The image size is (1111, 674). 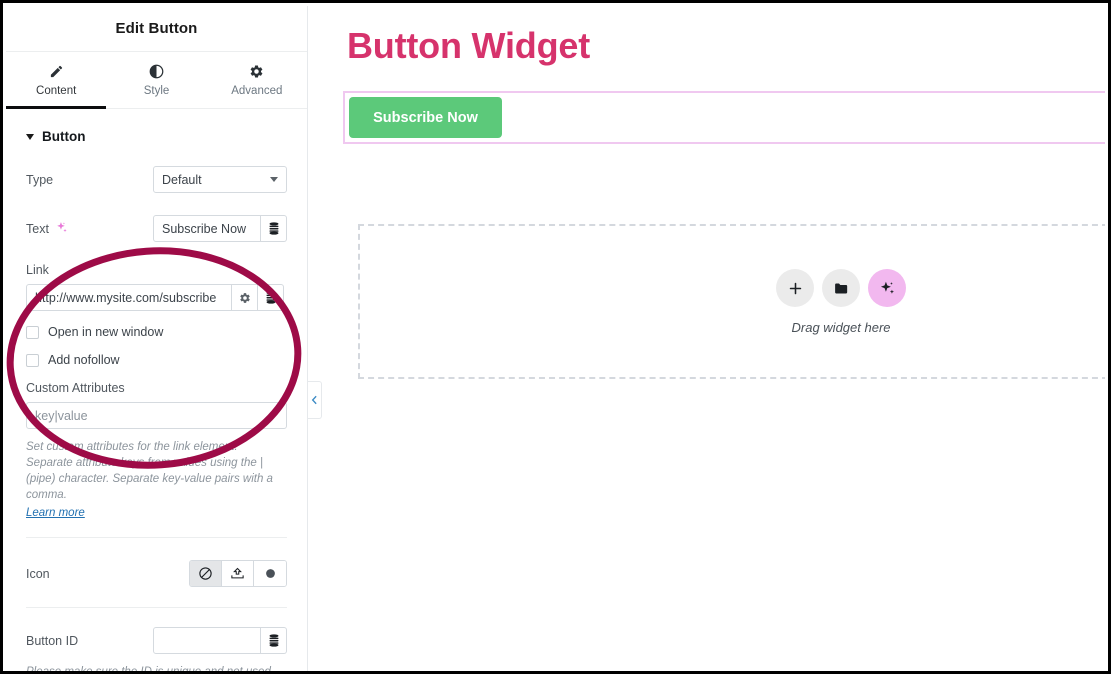 I want to click on tab-content: Content, so click(x=56, y=80).